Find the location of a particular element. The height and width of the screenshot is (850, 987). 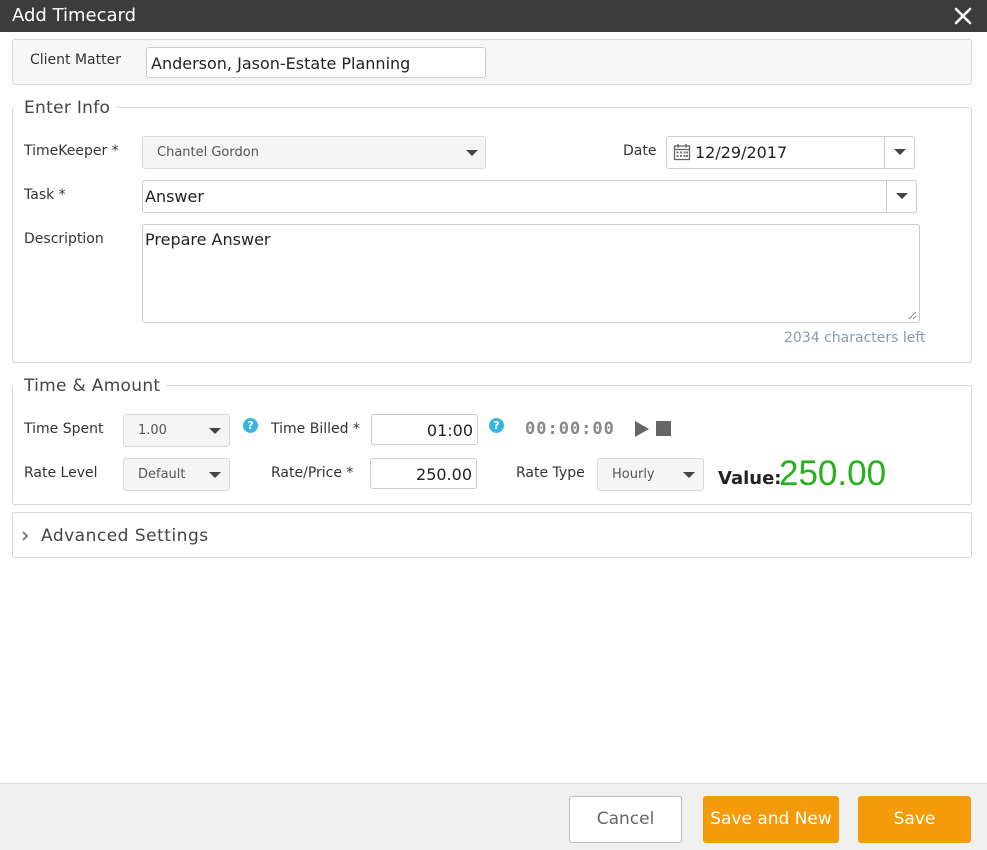

rate-price-input: 250.00 is located at coordinates (423, 473).